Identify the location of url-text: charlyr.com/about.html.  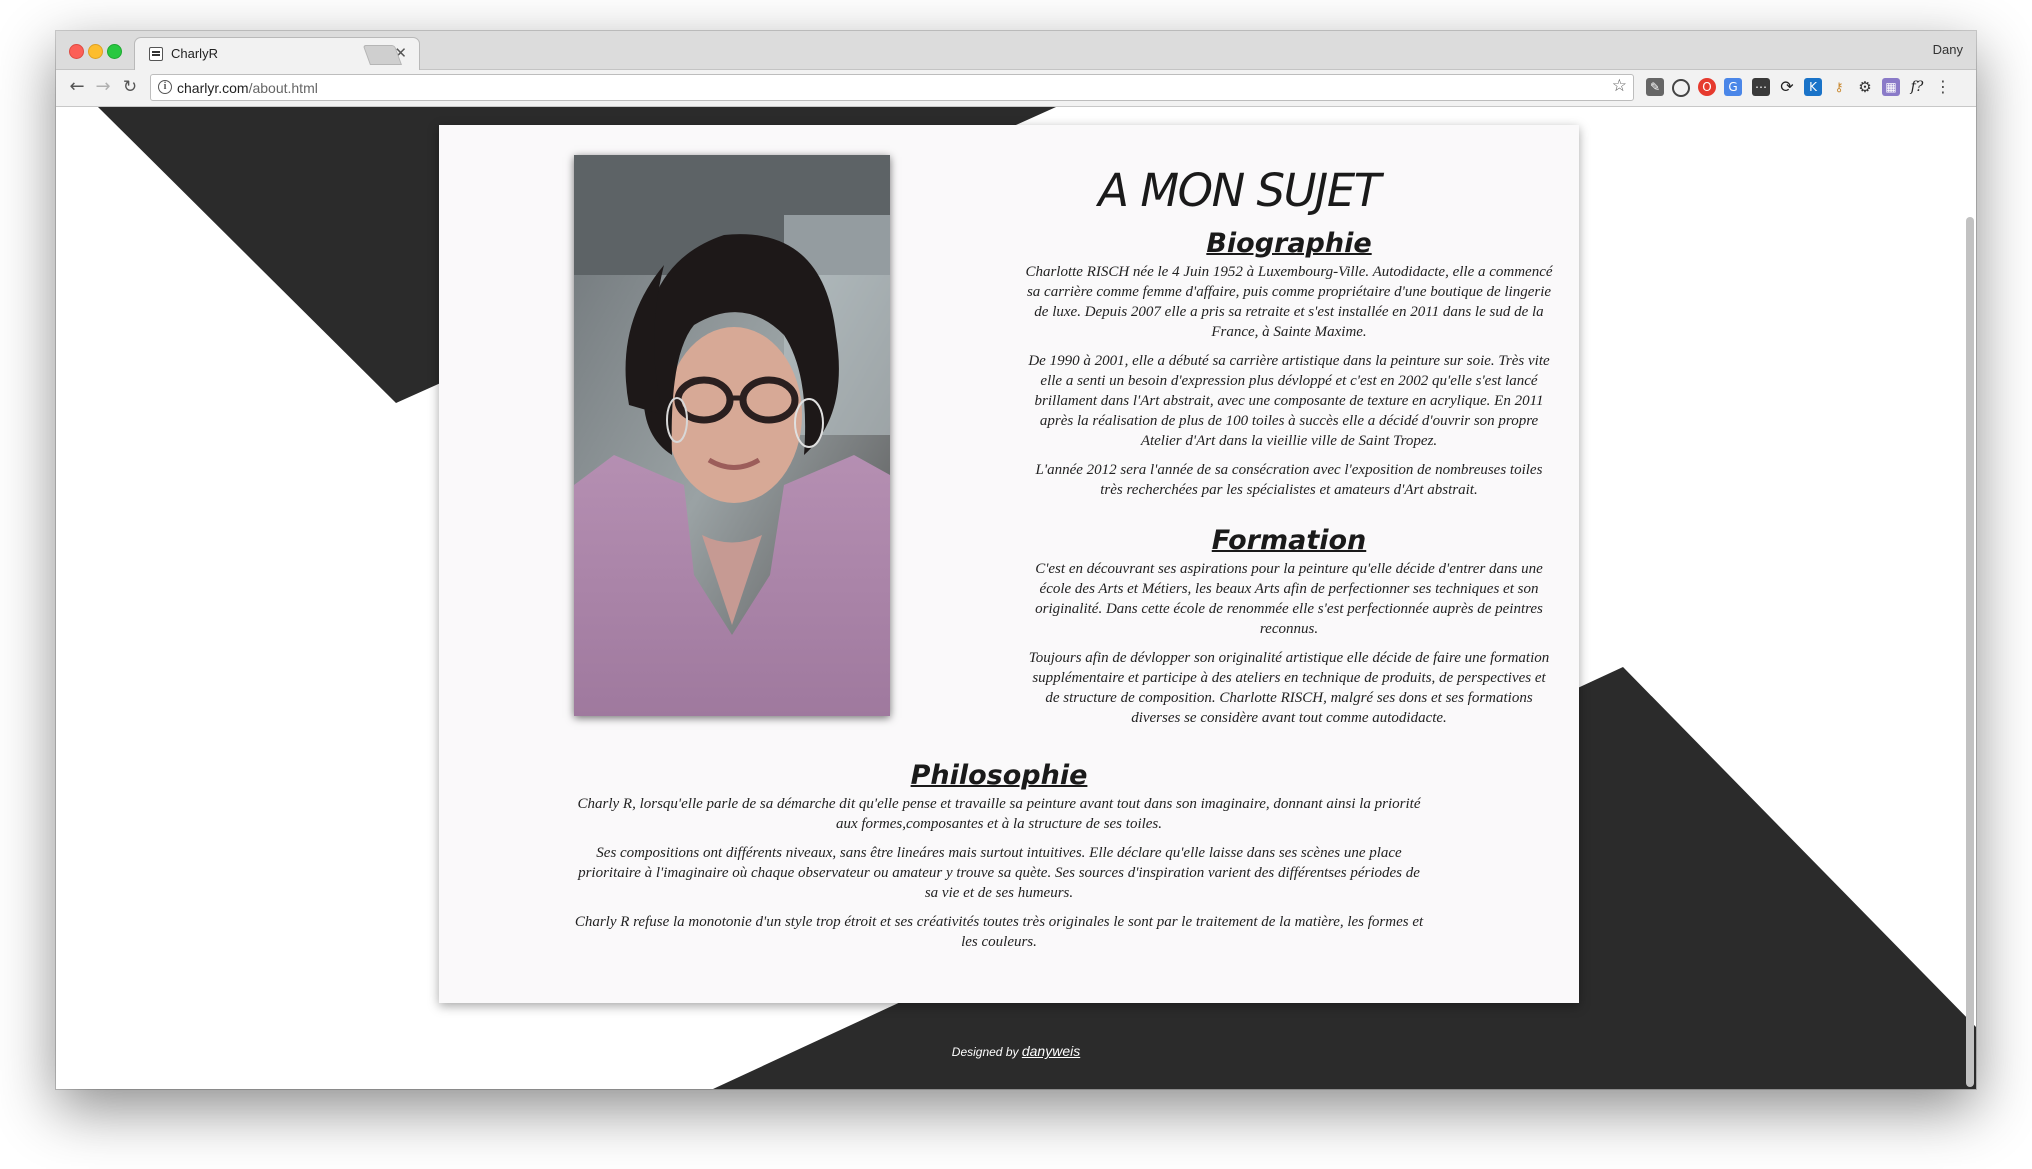
(247, 88).